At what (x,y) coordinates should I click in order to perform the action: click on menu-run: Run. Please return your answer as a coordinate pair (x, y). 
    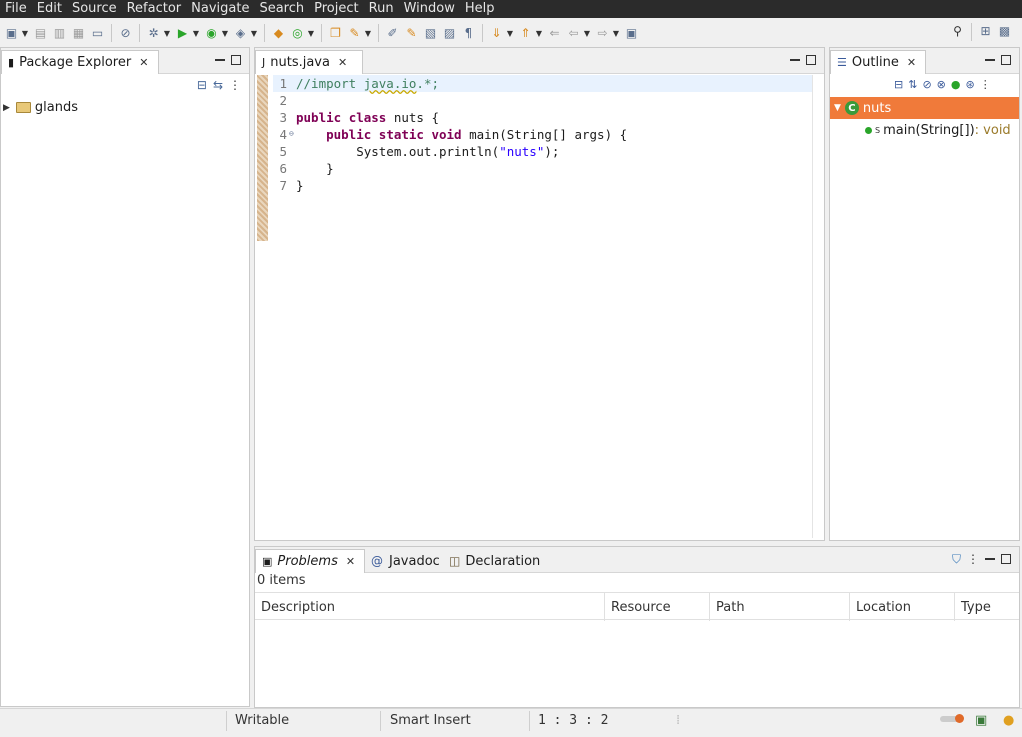
    Looking at the image, I should click on (381, 9).